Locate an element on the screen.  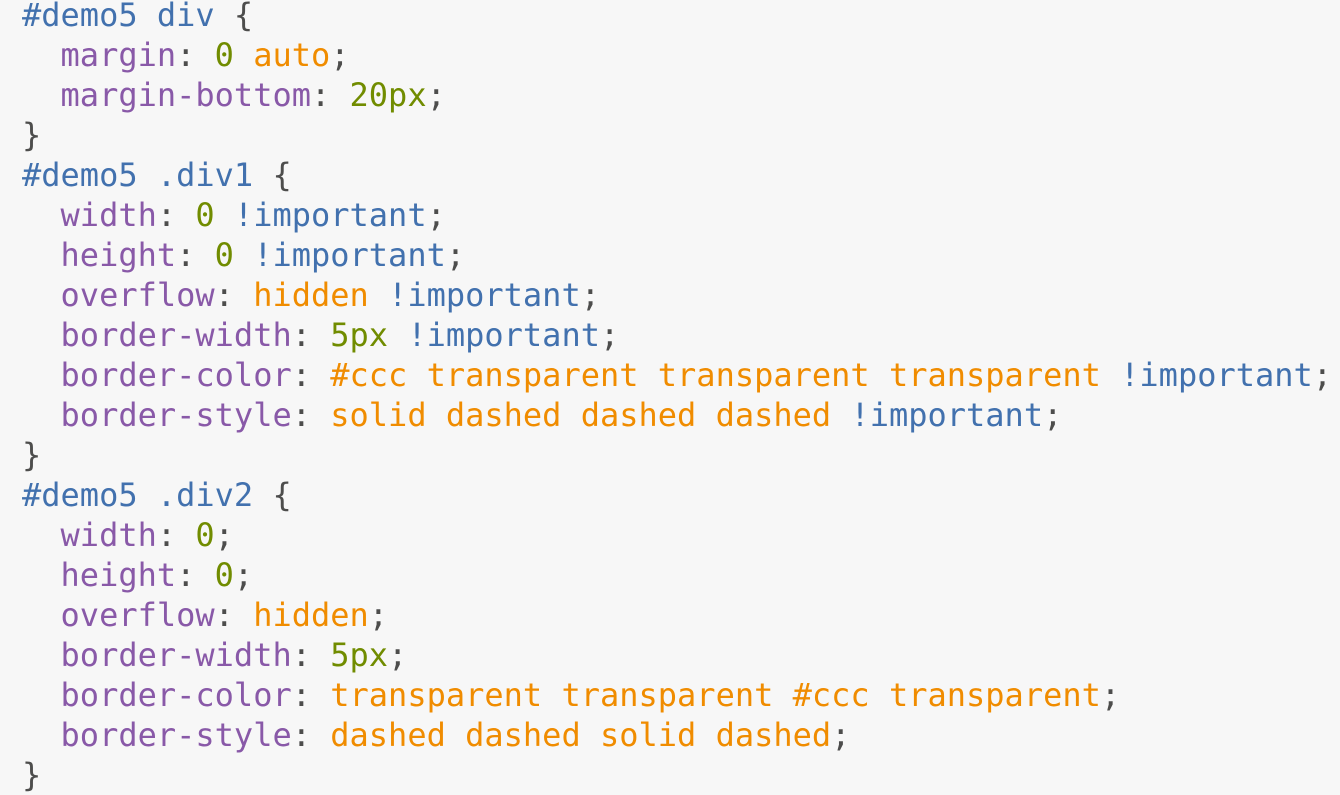
code-line: border-width: 5px !important; is located at coordinates (677, 335).